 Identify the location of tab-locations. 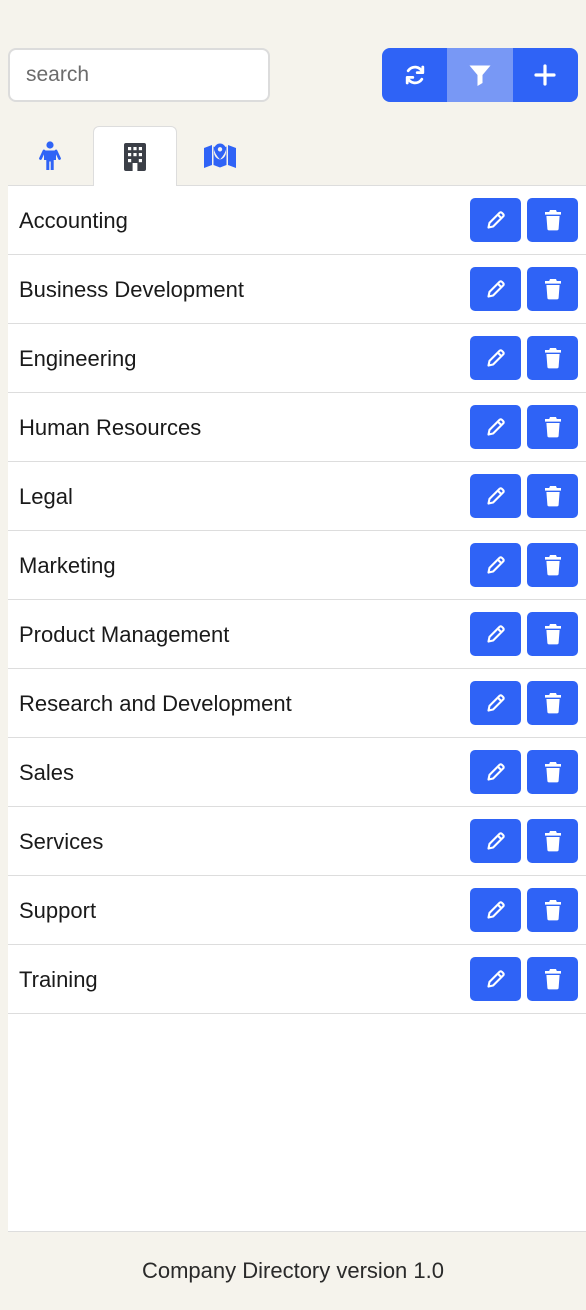
(220, 156).